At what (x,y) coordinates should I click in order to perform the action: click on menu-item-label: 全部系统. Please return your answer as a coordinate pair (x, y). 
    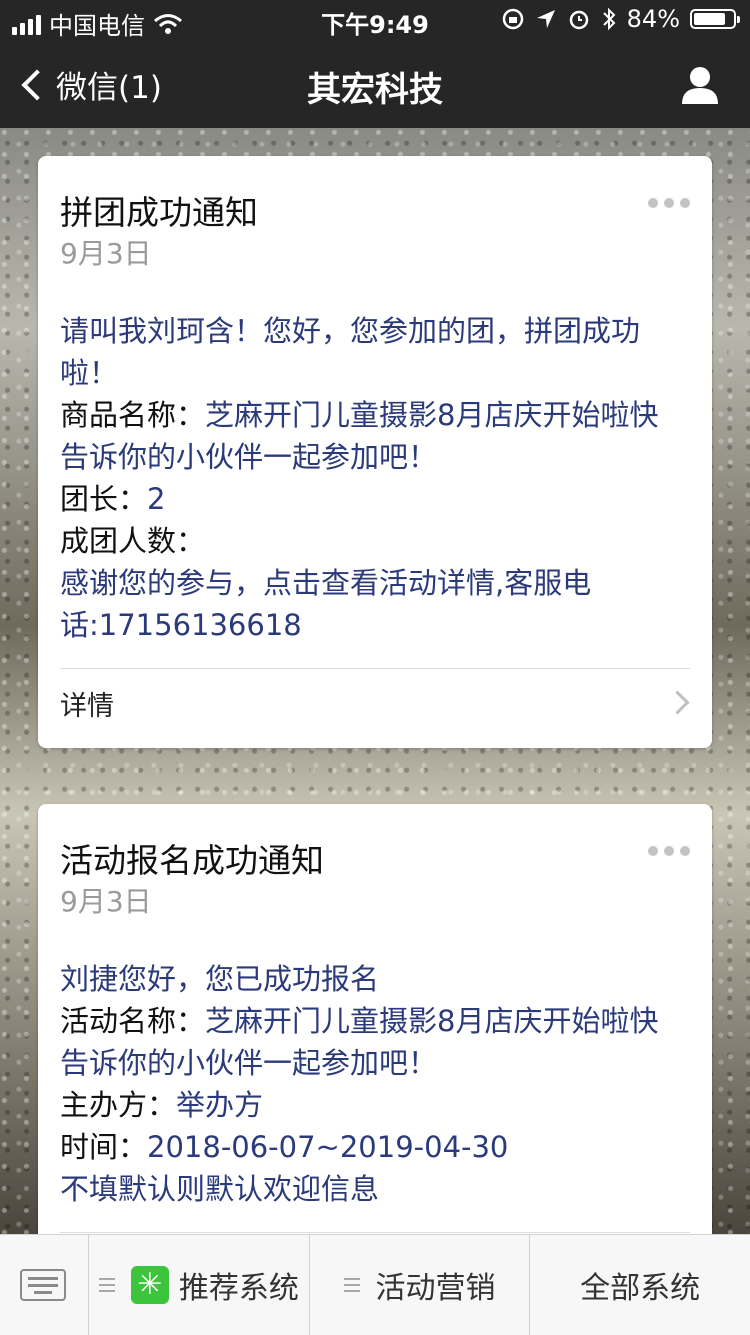
    Looking at the image, I should click on (640, 1288).